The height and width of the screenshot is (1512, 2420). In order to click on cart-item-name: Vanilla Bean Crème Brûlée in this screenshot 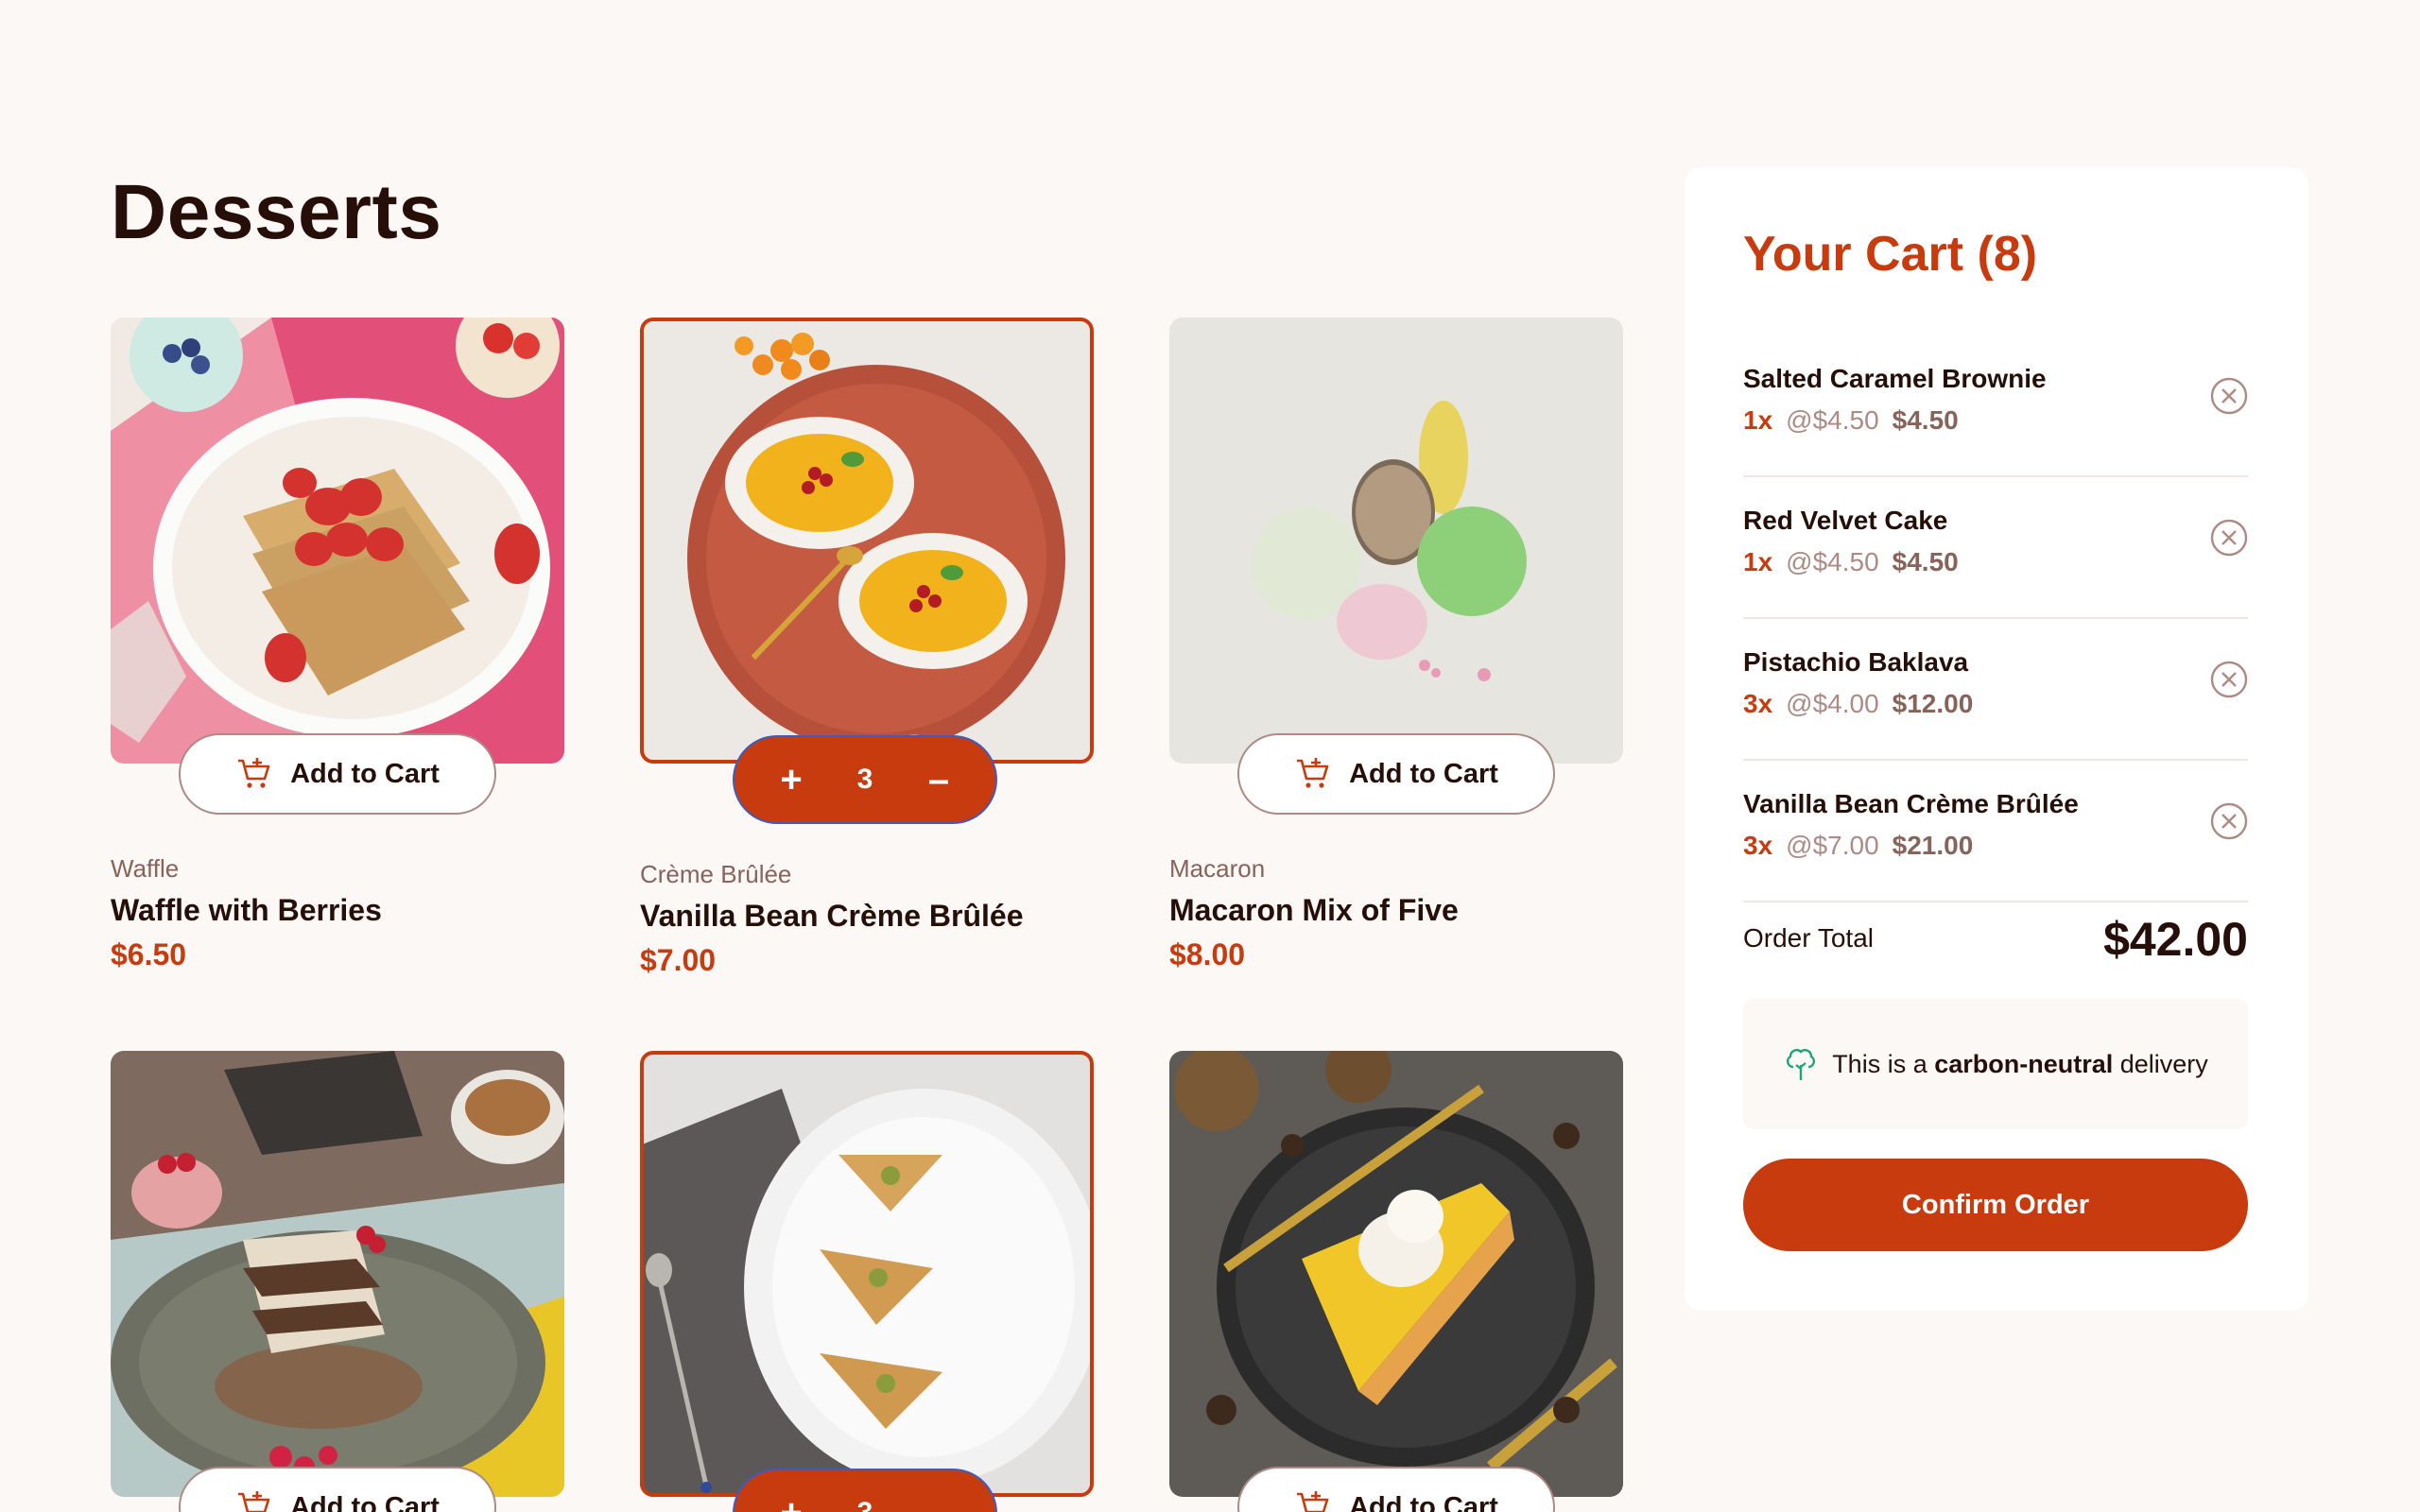, I will do `click(1911, 803)`.